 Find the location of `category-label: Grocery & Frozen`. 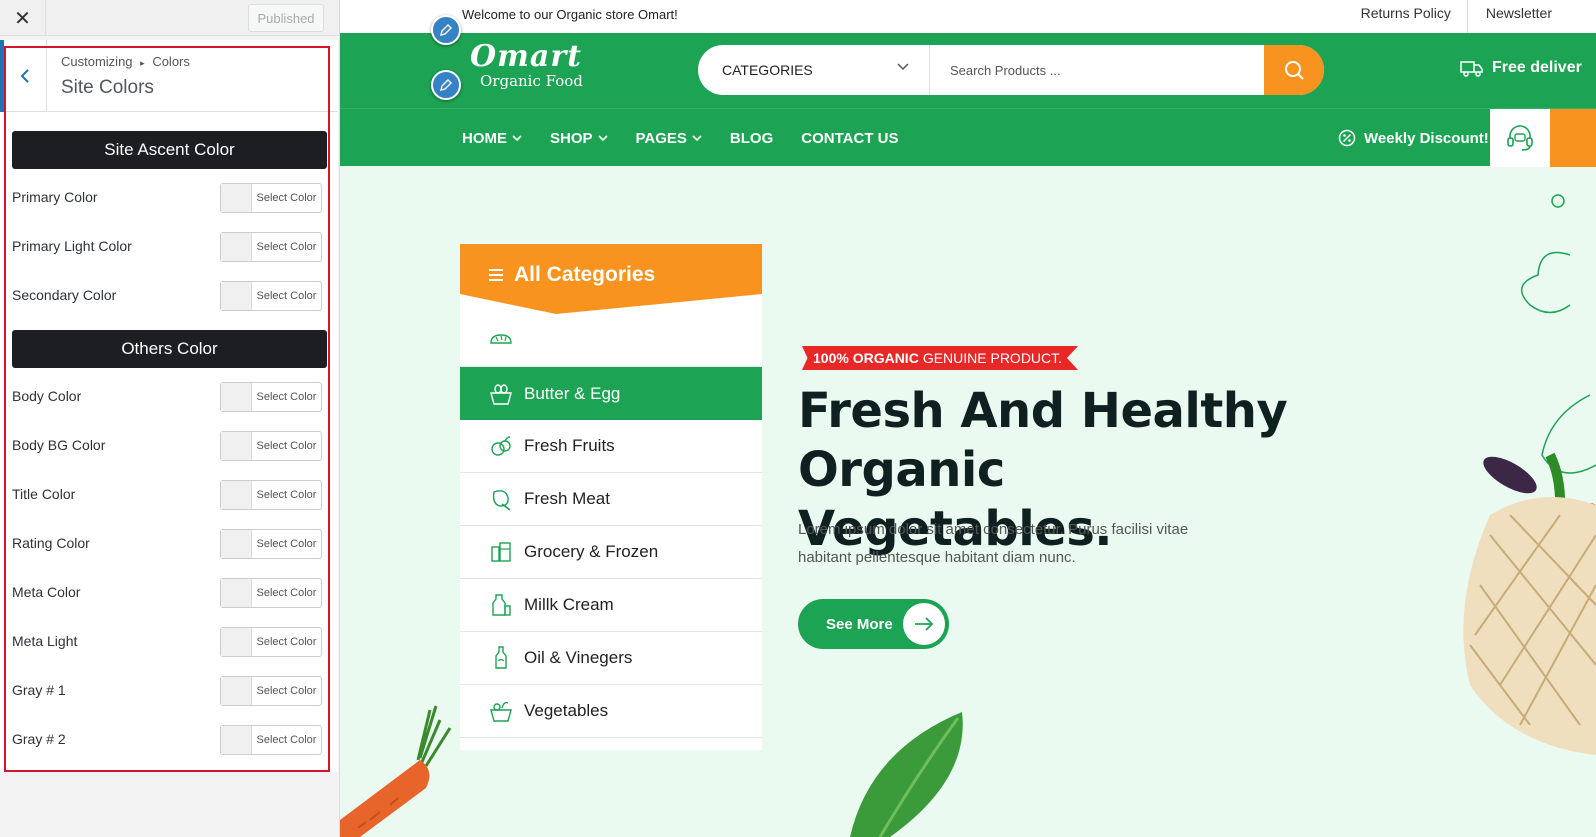

category-label: Grocery & Frozen is located at coordinates (591, 551).